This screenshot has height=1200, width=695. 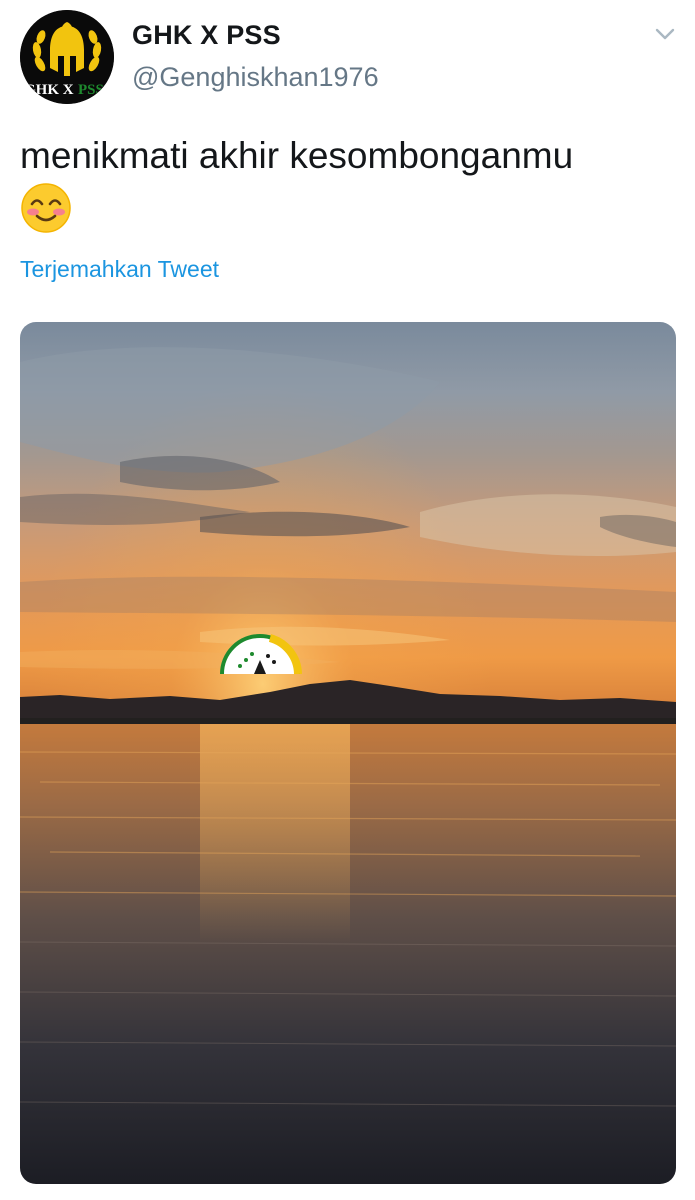 I want to click on user-handle: @Genghiskhan1976, so click(x=255, y=77).